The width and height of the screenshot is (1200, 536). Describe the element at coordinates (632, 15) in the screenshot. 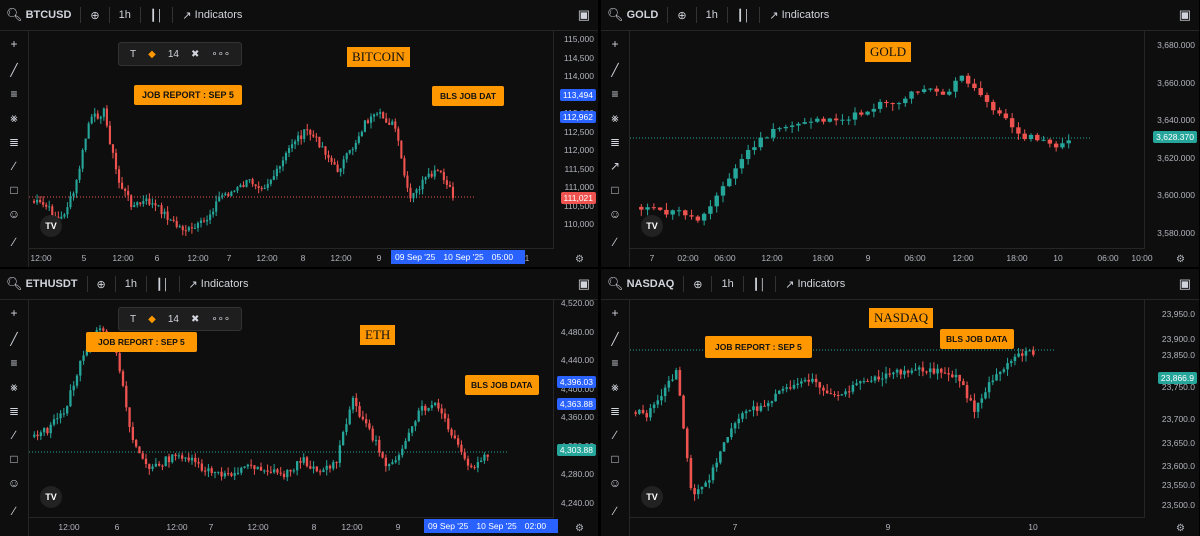

I see `symbol-search: 🔍︎ GOLD` at that location.